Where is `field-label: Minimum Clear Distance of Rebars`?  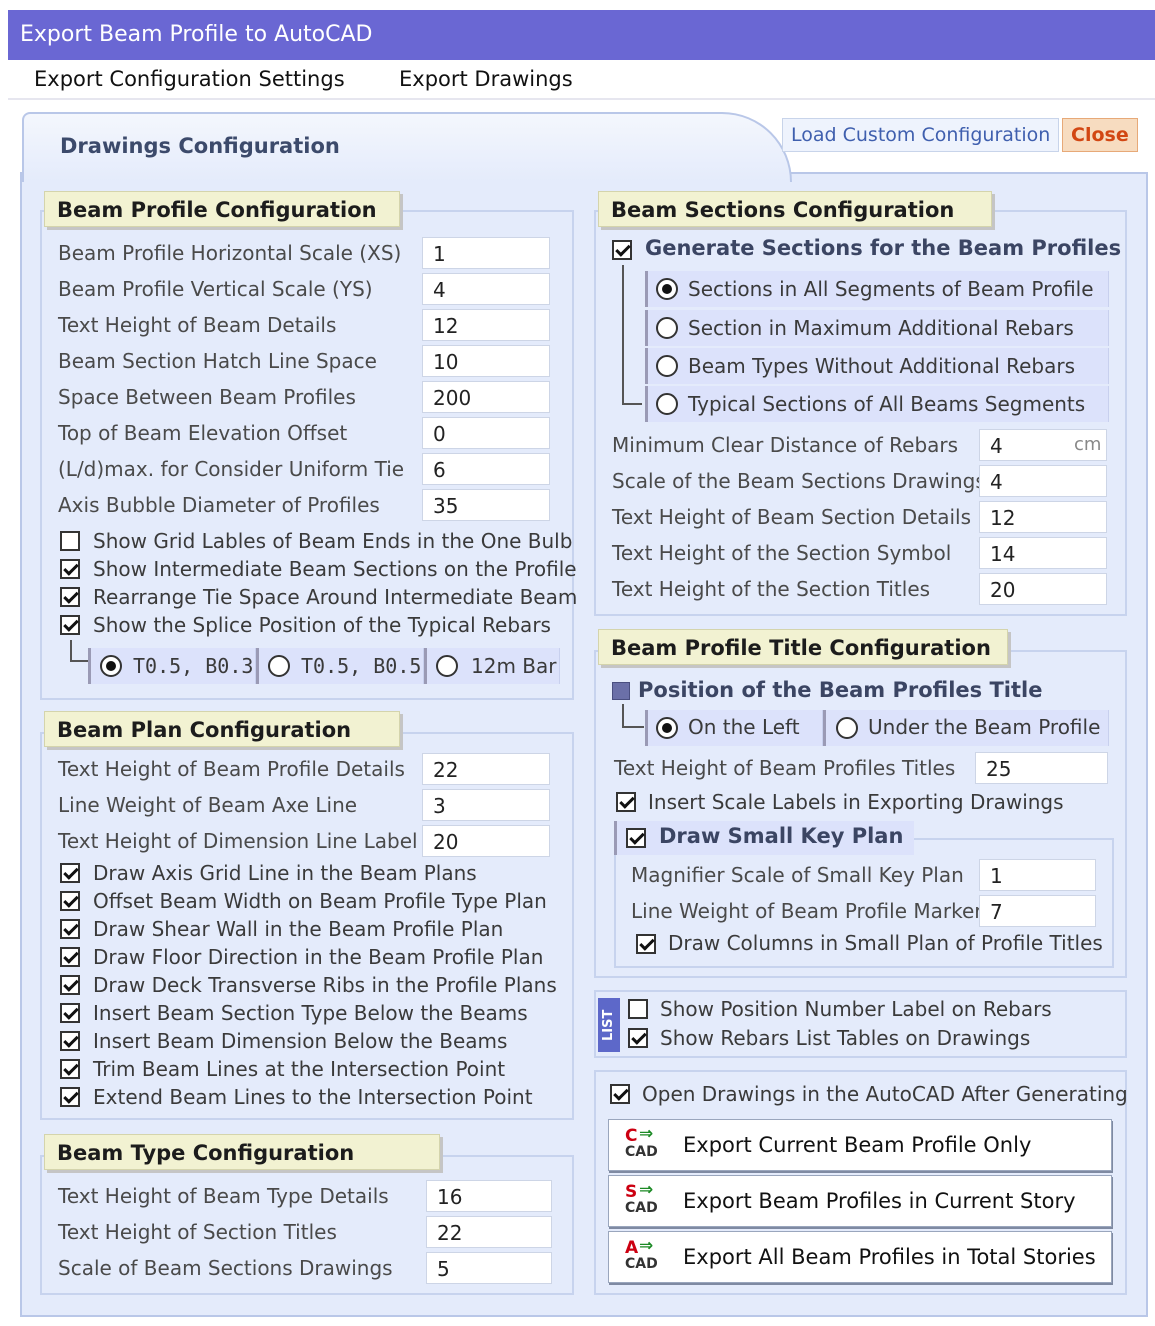
field-label: Minimum Clear Distance of Rebars is located at coordinates (785, 445).